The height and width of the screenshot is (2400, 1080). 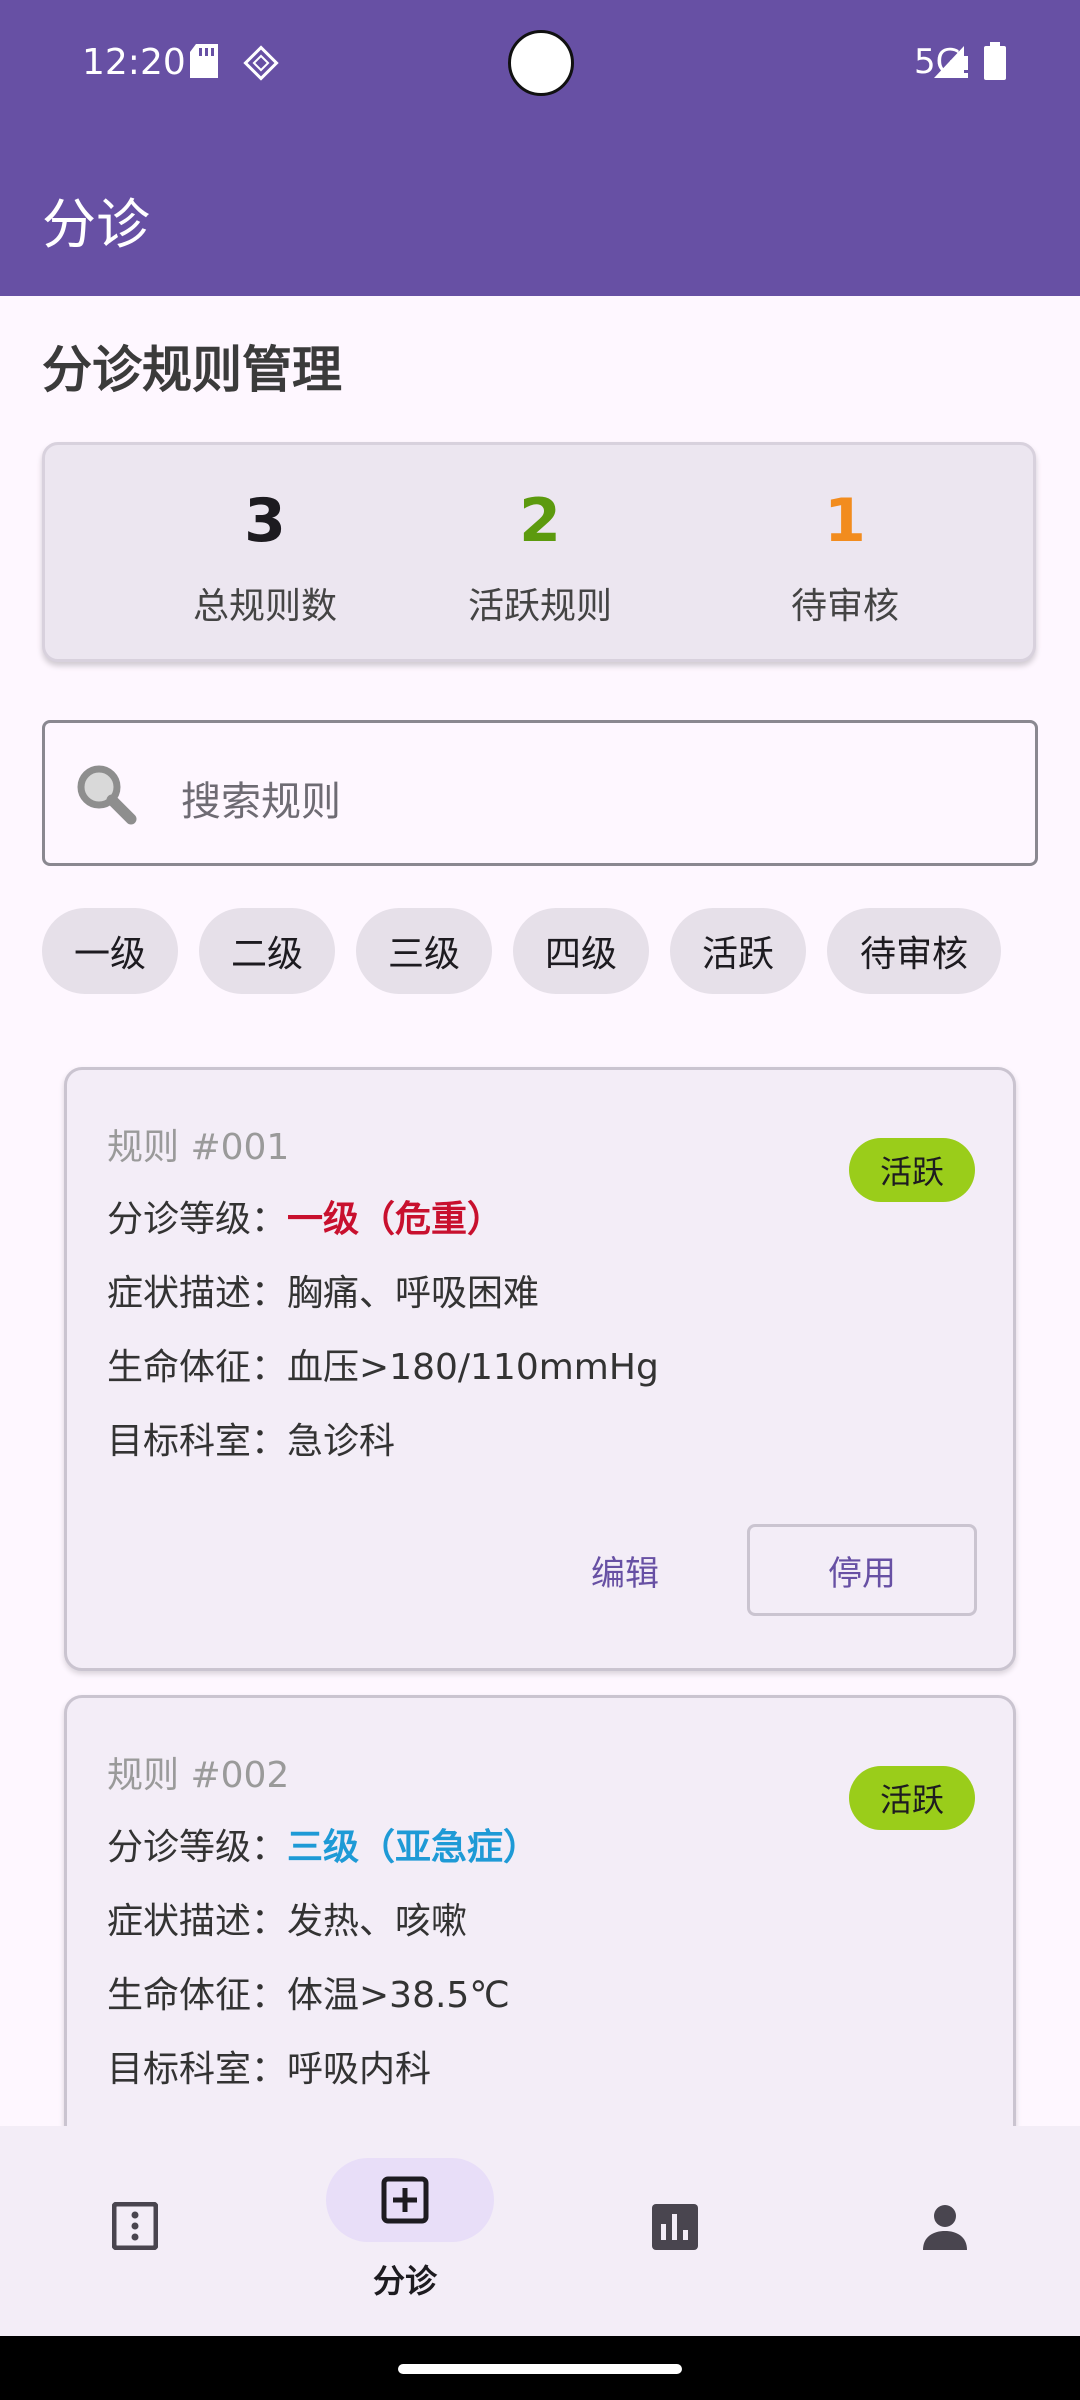 What do you see at coordinates (198, 1147) in the screenshot?
I see `rule-id: 规则 #001` at bounding box center [198, 1147].